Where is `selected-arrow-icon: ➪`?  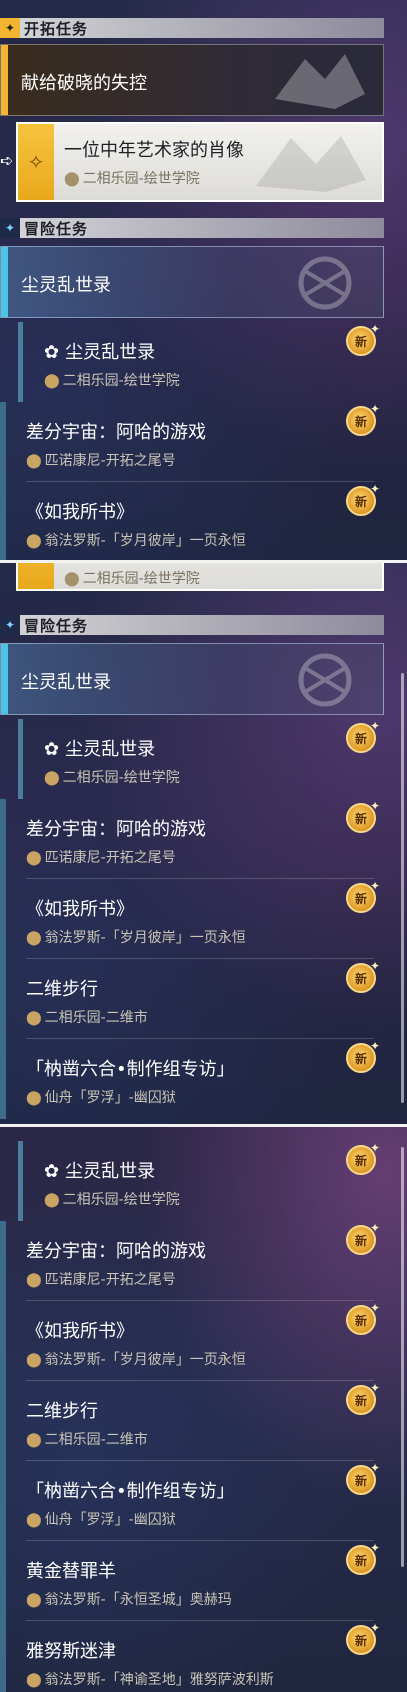 selected-arrow-icon: ➪ is located at coordinates (7, 160).